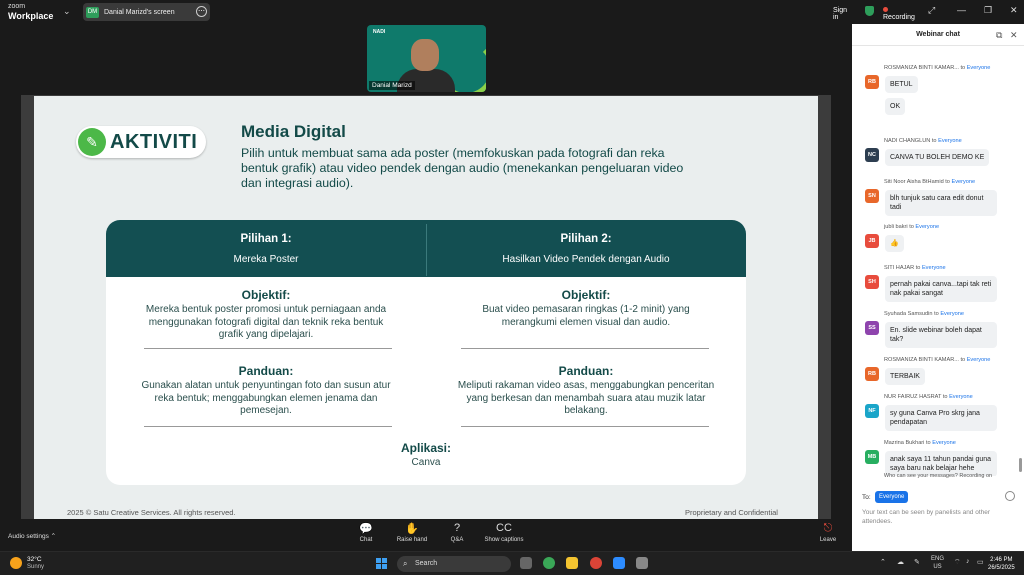  What do you see at coordinates (1020, 465) in the screenshot?
I see `chat-scrollbar` at bounding box center [1020, 465].